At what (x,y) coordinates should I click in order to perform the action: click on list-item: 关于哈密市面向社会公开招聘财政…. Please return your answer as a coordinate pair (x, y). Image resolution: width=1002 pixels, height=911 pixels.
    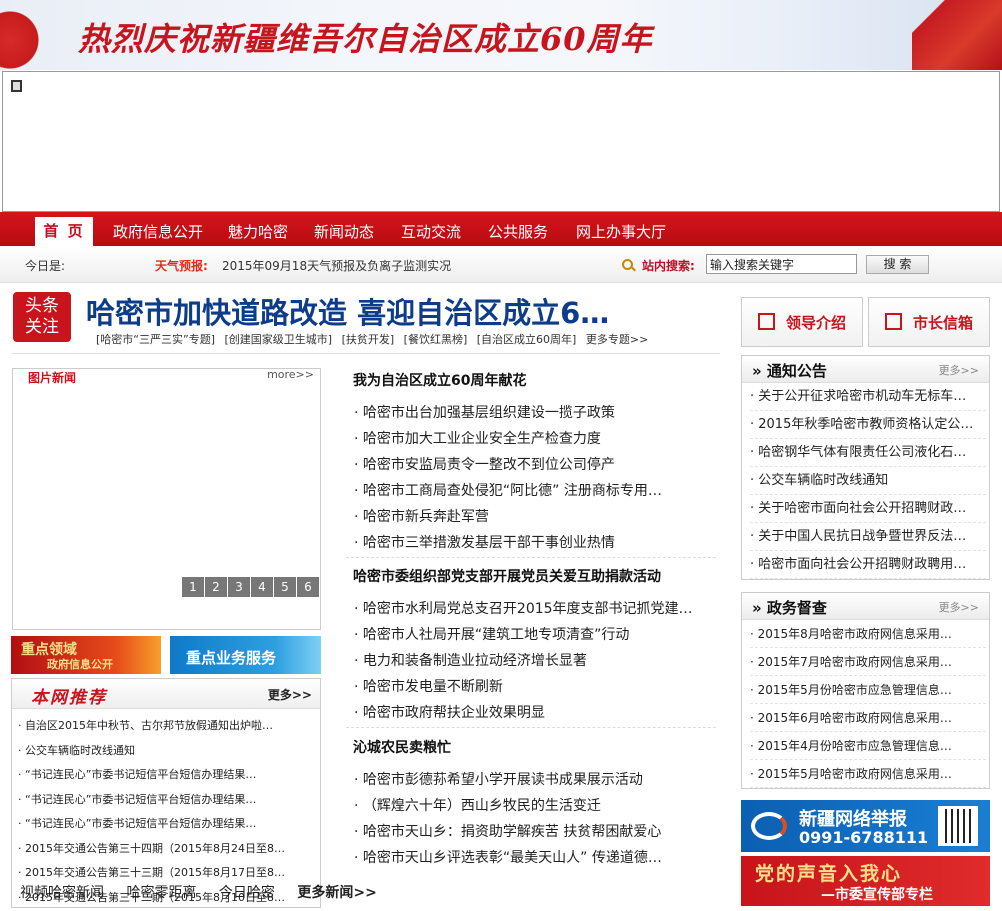
    Looking at the image, I should click on (868, 509).